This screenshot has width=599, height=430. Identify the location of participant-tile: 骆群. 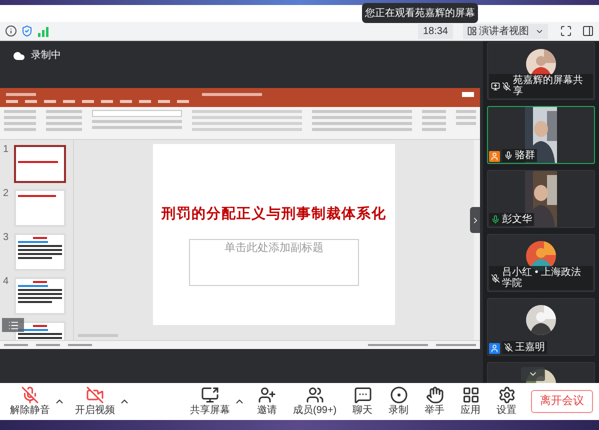
(541, 135).